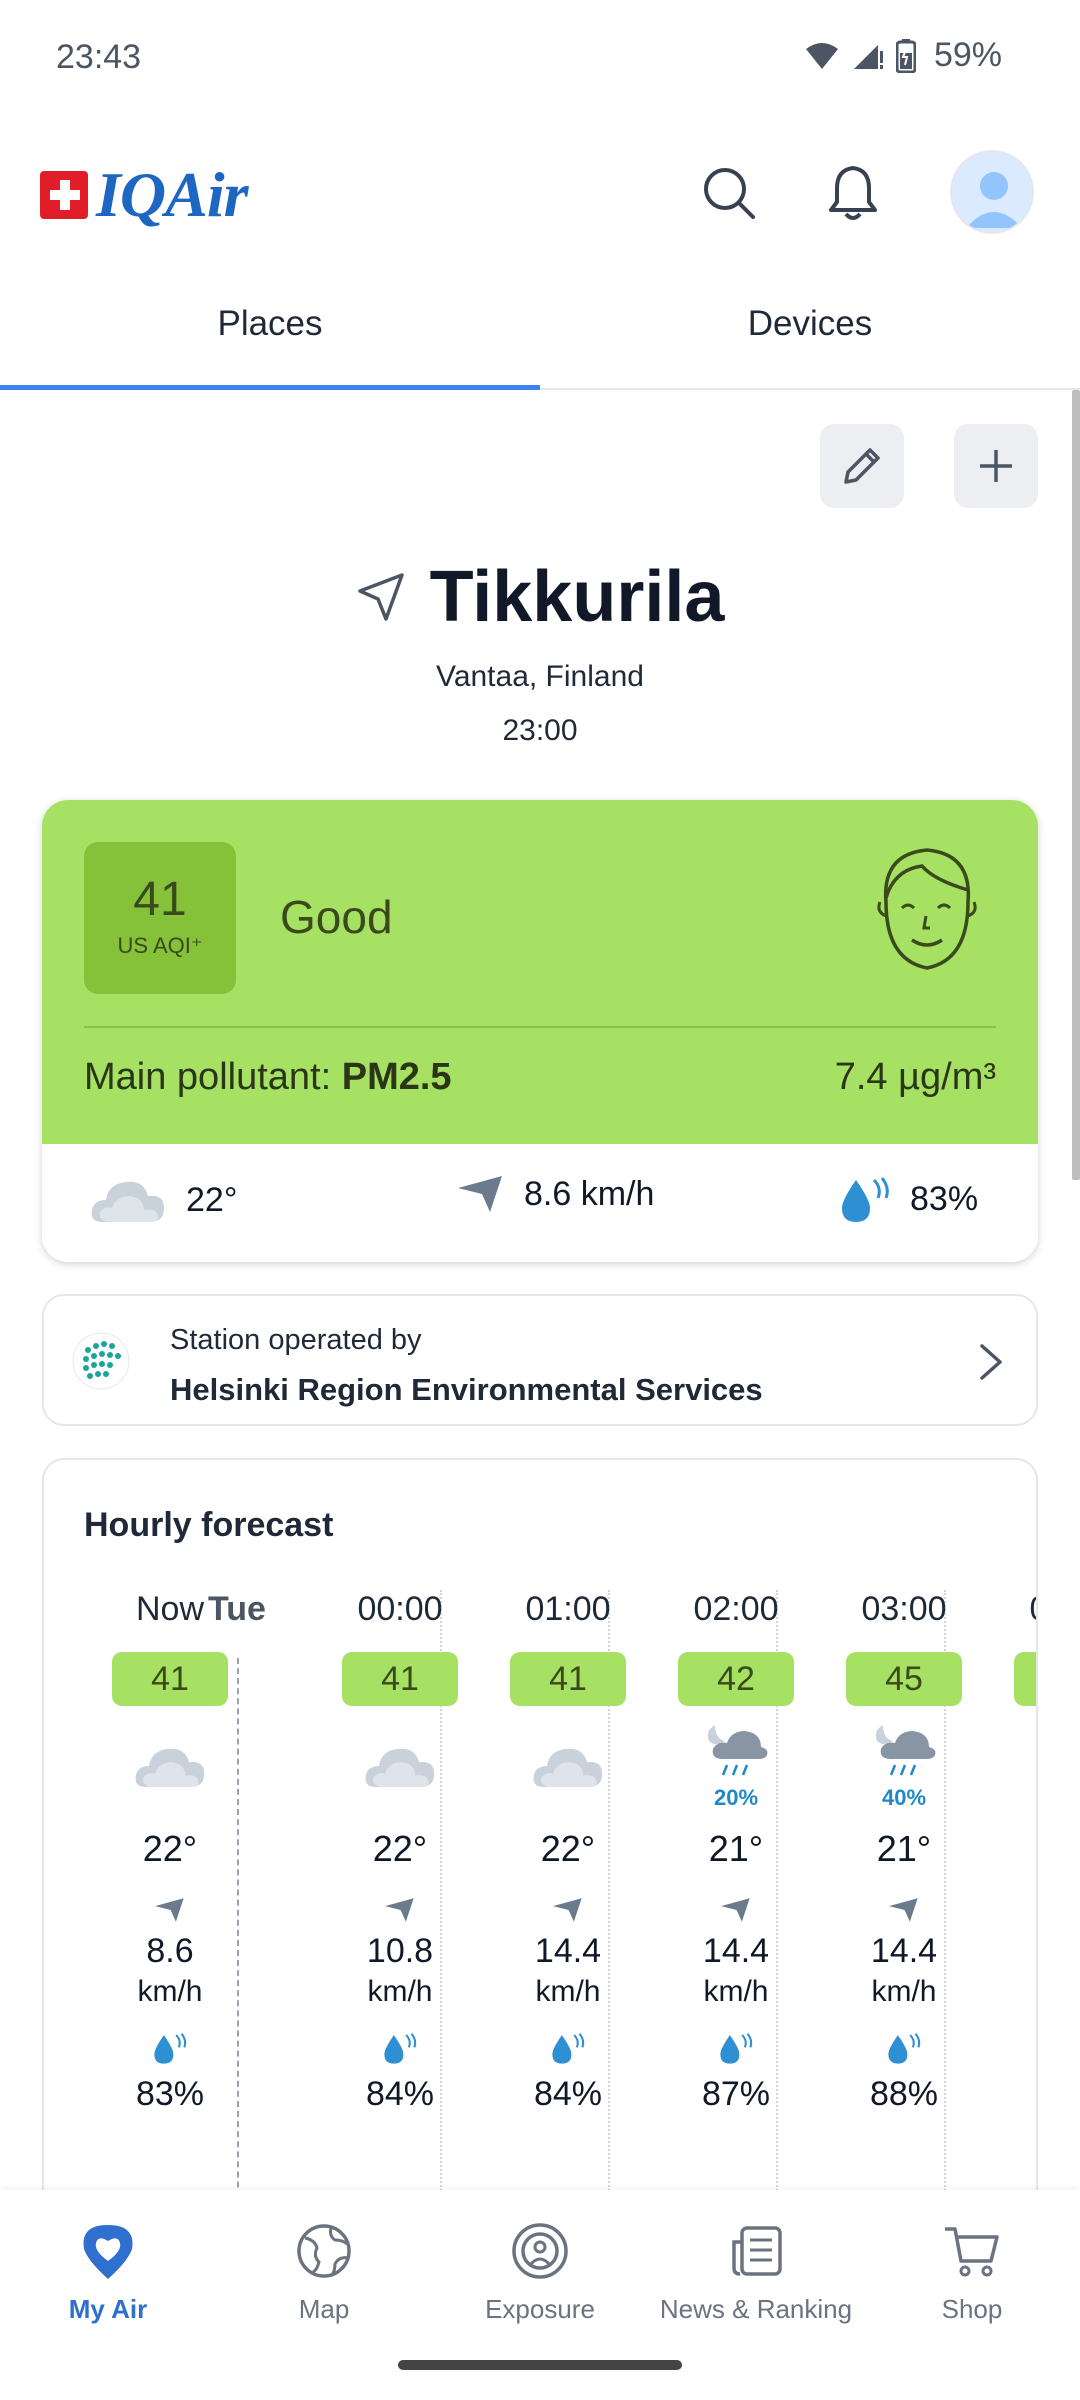 This screenshot has height=2400, width=1080. I want to click on cart-icon, so click(972, 2252).